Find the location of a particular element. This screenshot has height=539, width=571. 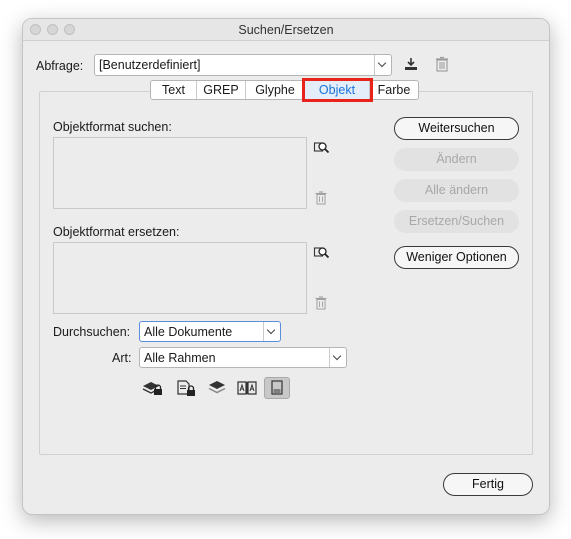

include-locked-layers-icon is located at coordinates (153, 388).